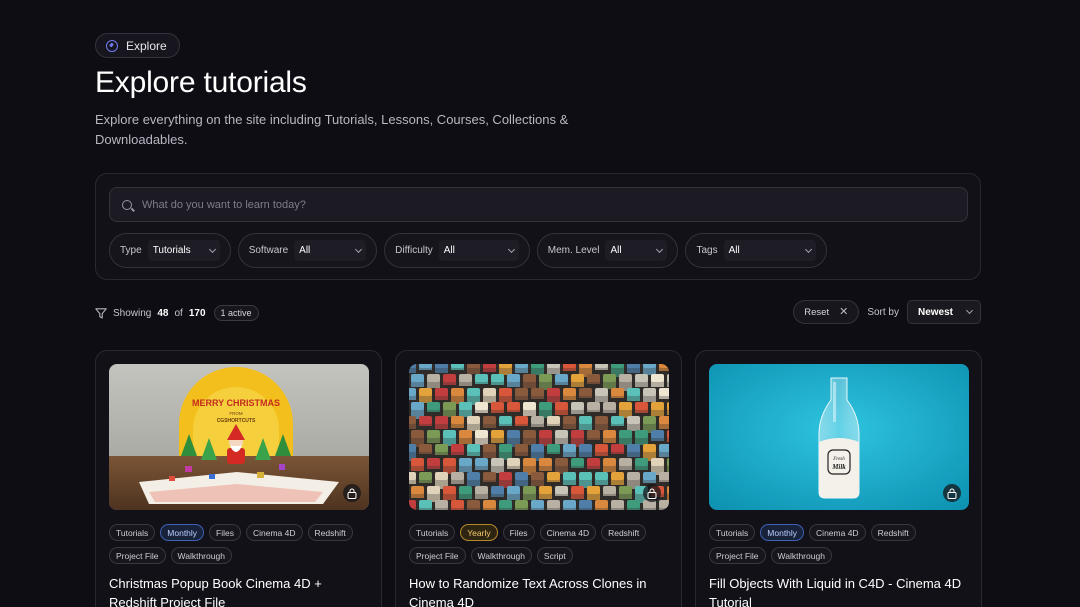 This screenshot has height=607, width=1080. Describe the element at coordinates (826, 312) in the screenshot. I see `reset-button: Reset ✕` at that location.